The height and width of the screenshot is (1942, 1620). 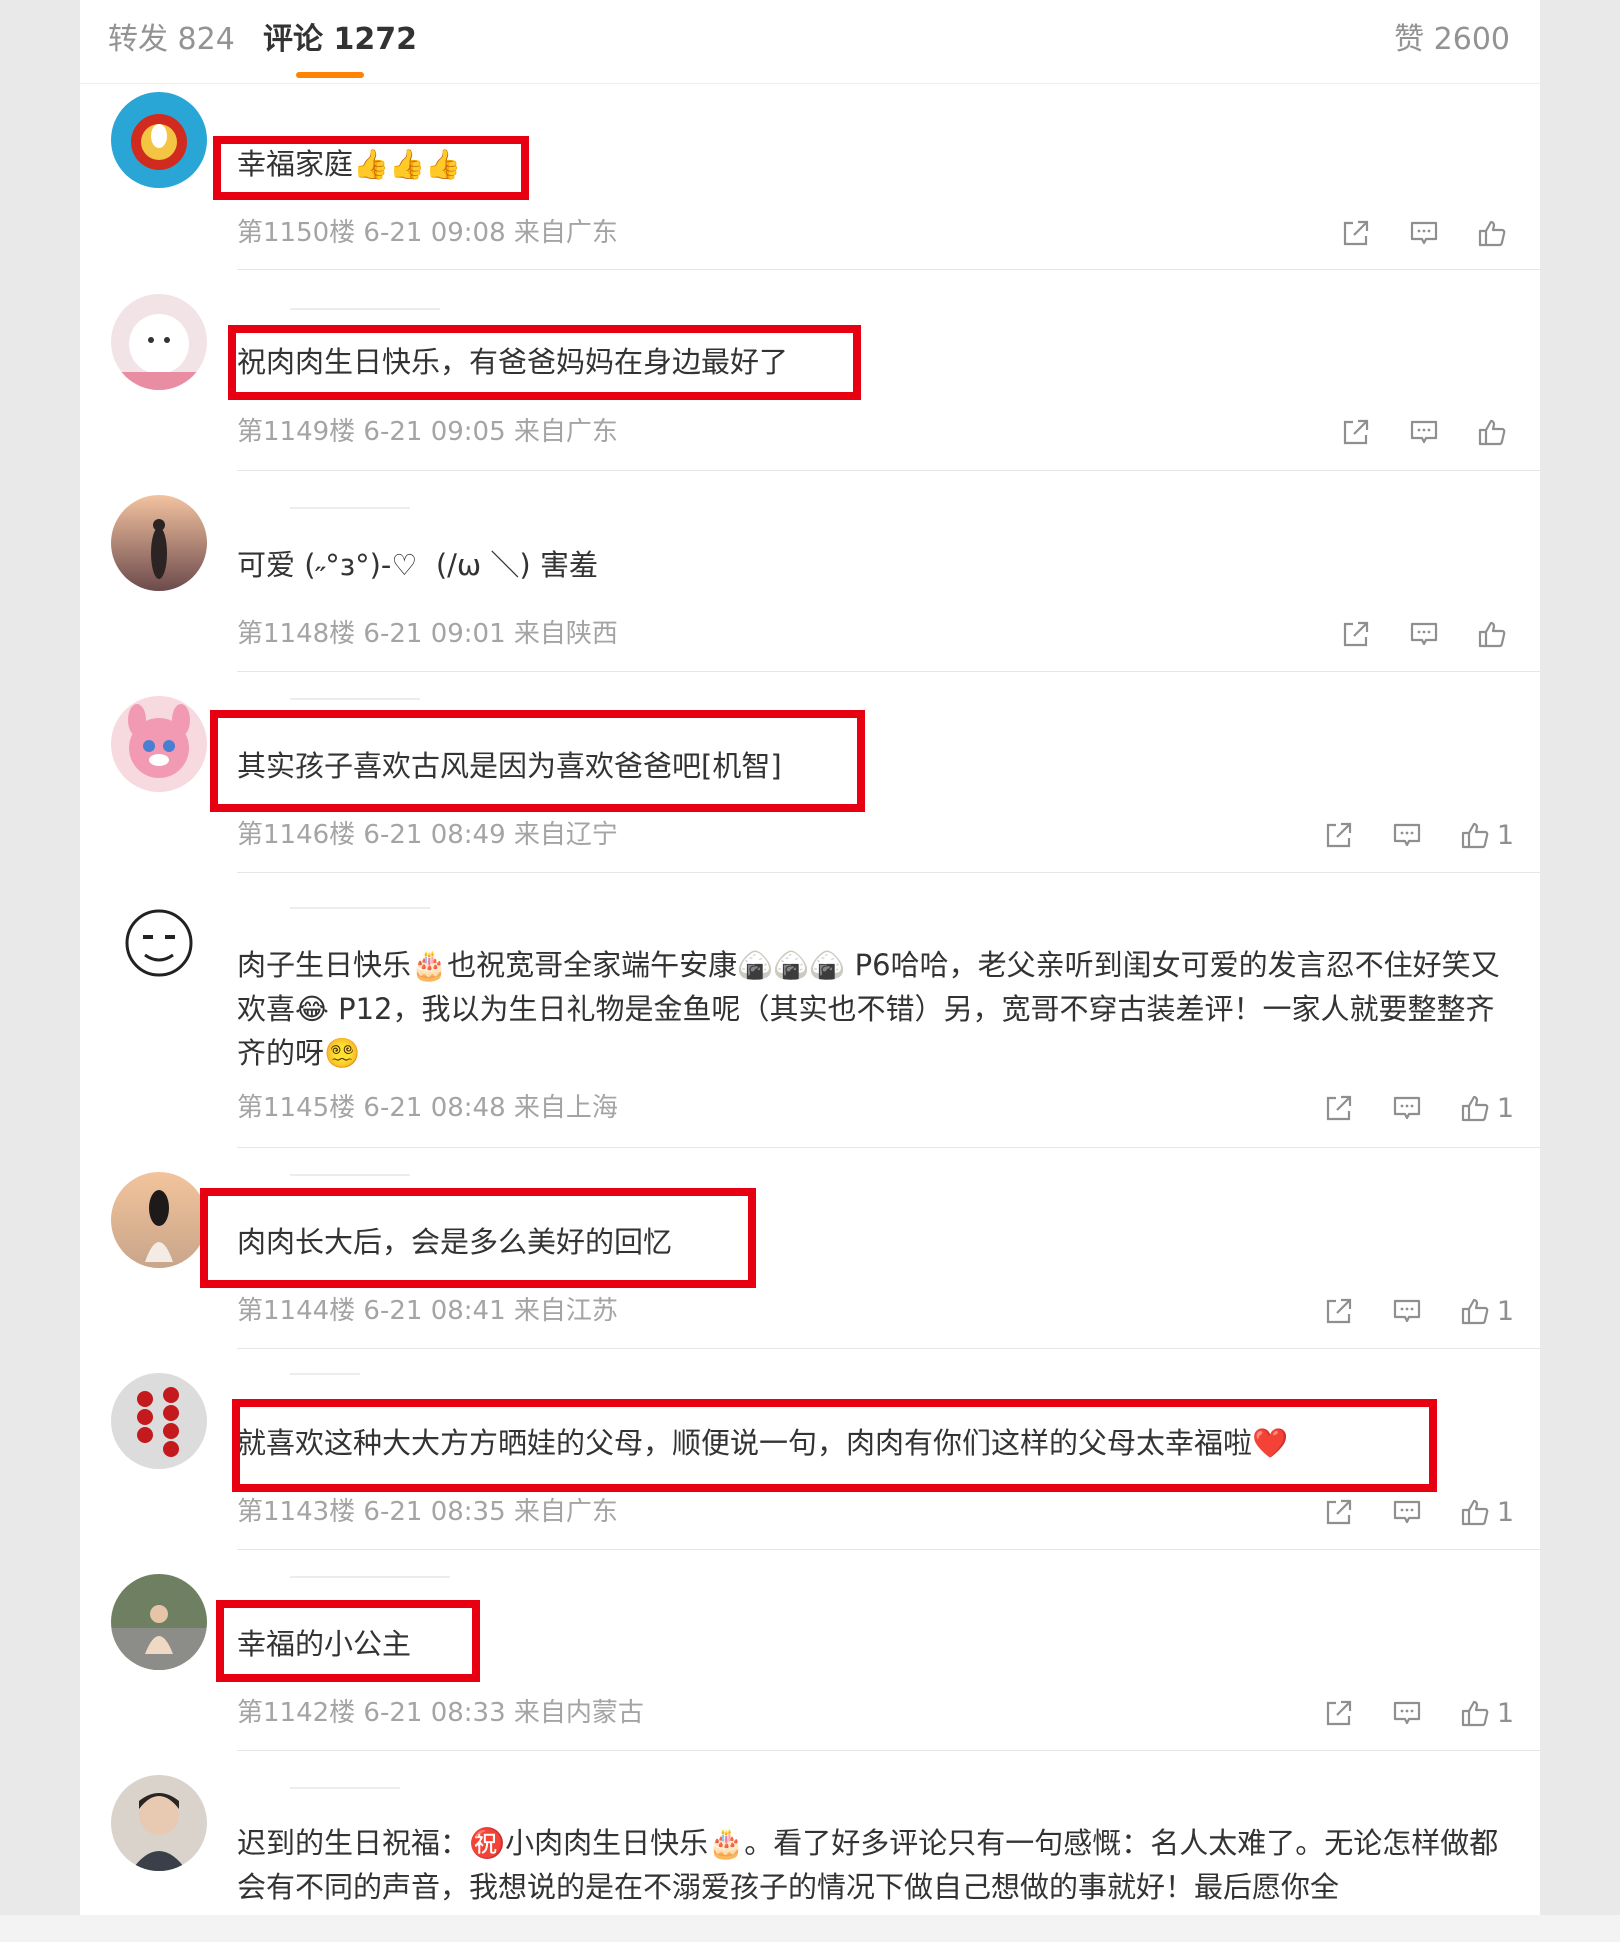 I want to click on comment-text: 可爱 (˶°з°)-♡ (/ω ＼) 害羞, so click(x=417, y=565).